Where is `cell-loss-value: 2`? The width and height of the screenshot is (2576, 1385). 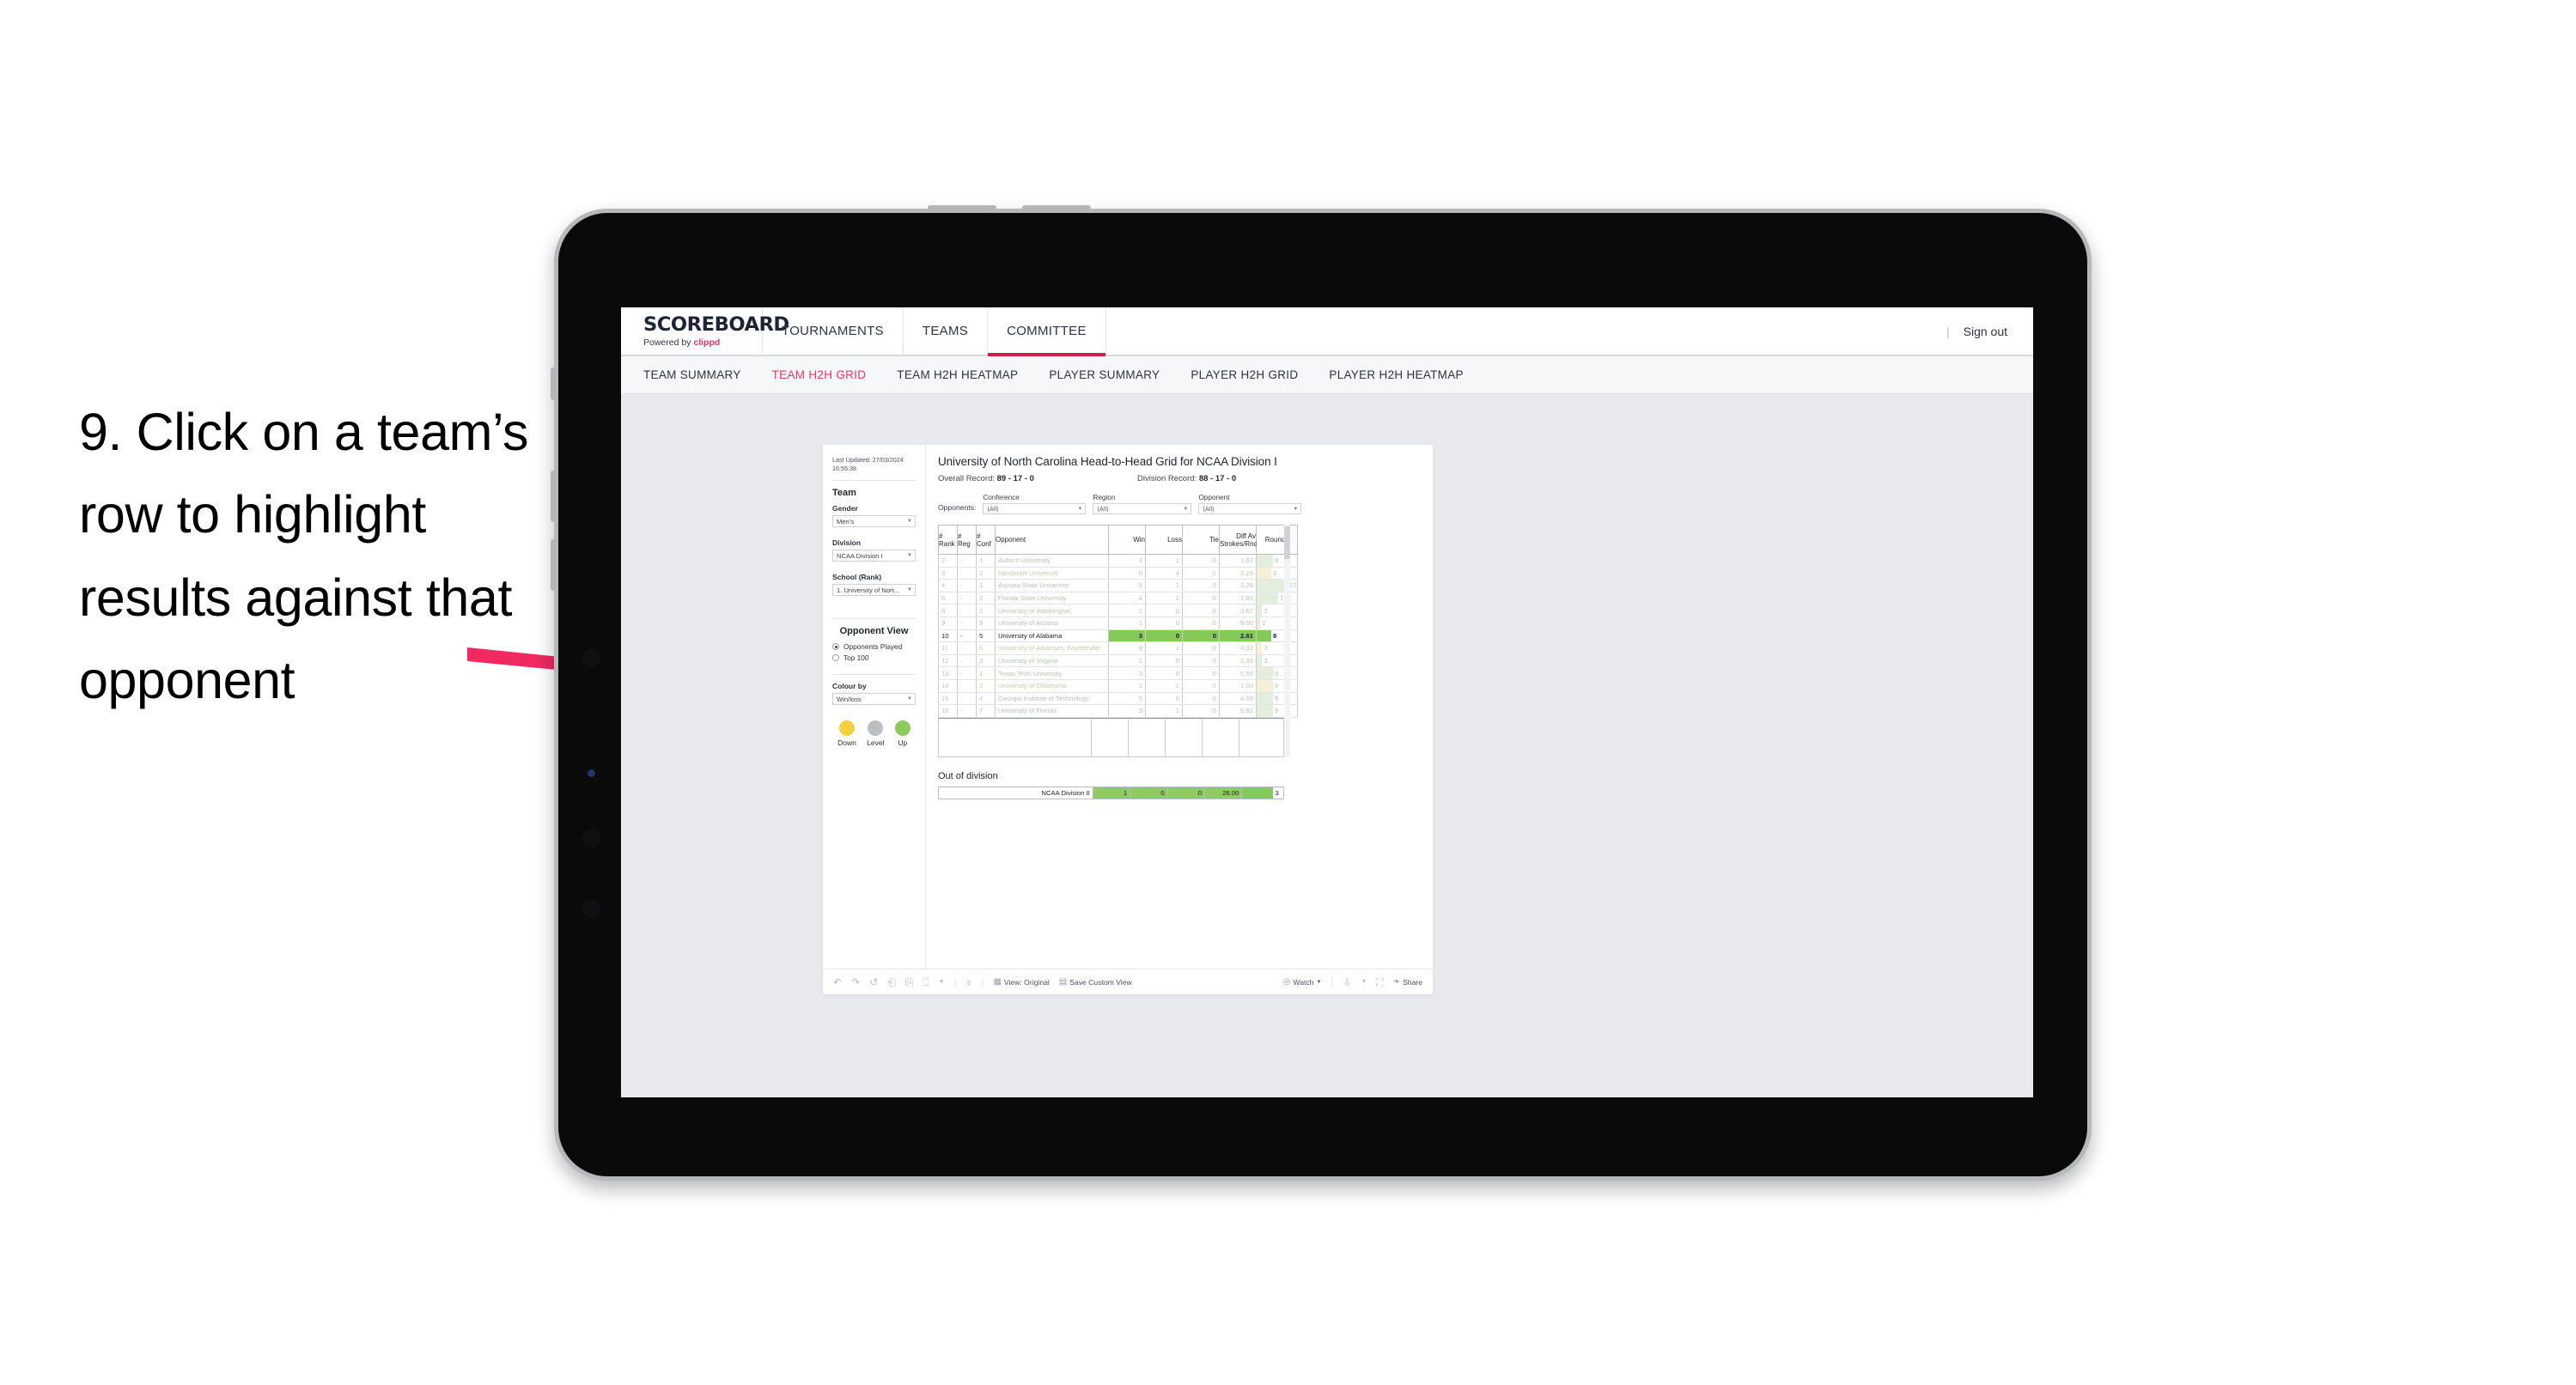 cell-loss-value: 2 is located at coordinates (1177, 686).